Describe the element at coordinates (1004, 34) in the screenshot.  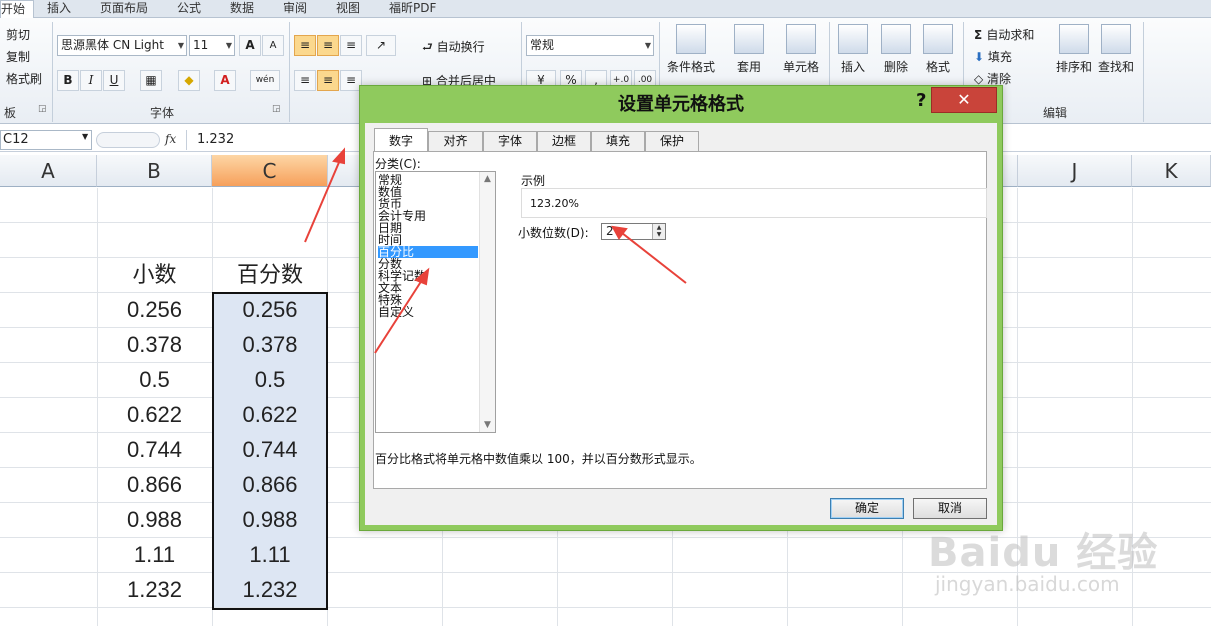
I see `autosum-button: Σ 自动求和` at that location.